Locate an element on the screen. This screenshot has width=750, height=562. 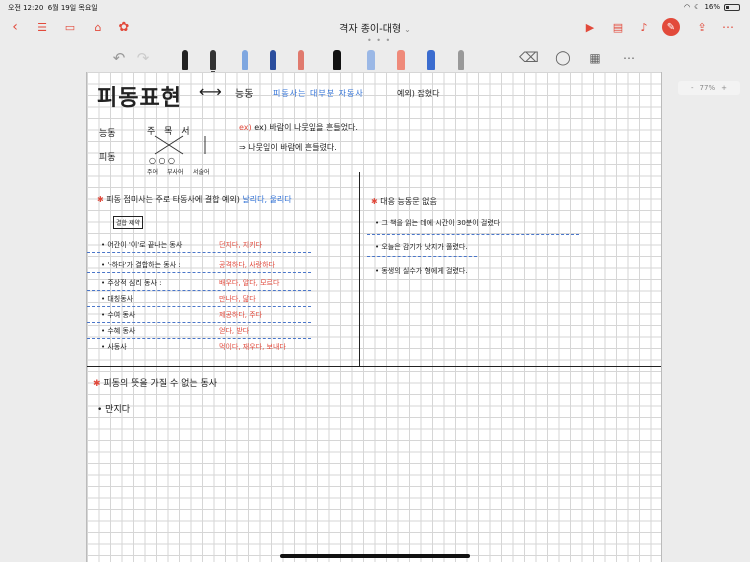
pen-black-icon is located at coordinates (185, 58).